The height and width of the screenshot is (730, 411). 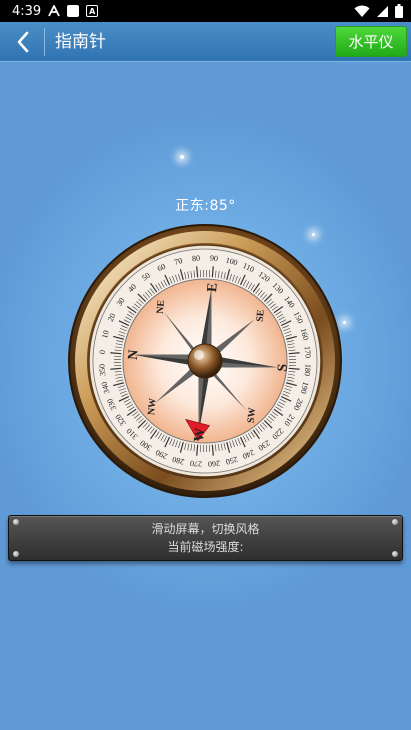 I want to click on degree-label: 180, so click(x=308, y=370).